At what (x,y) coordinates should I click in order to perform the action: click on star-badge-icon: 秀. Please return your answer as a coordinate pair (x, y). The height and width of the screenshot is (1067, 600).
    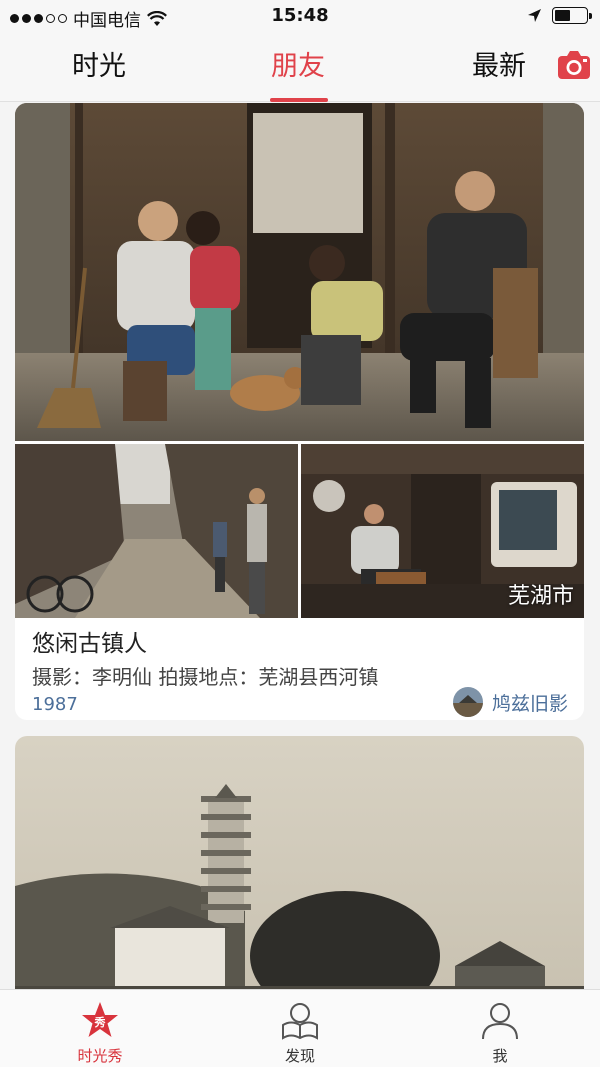
    Looking at the image, I should click on (100, 1019).